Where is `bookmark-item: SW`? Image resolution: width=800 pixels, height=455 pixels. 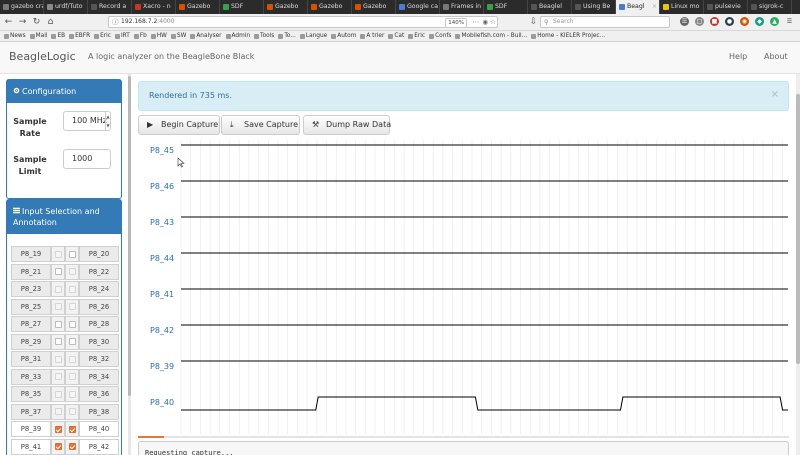
bookmark-item: SW is located at coordinates (178, 36).